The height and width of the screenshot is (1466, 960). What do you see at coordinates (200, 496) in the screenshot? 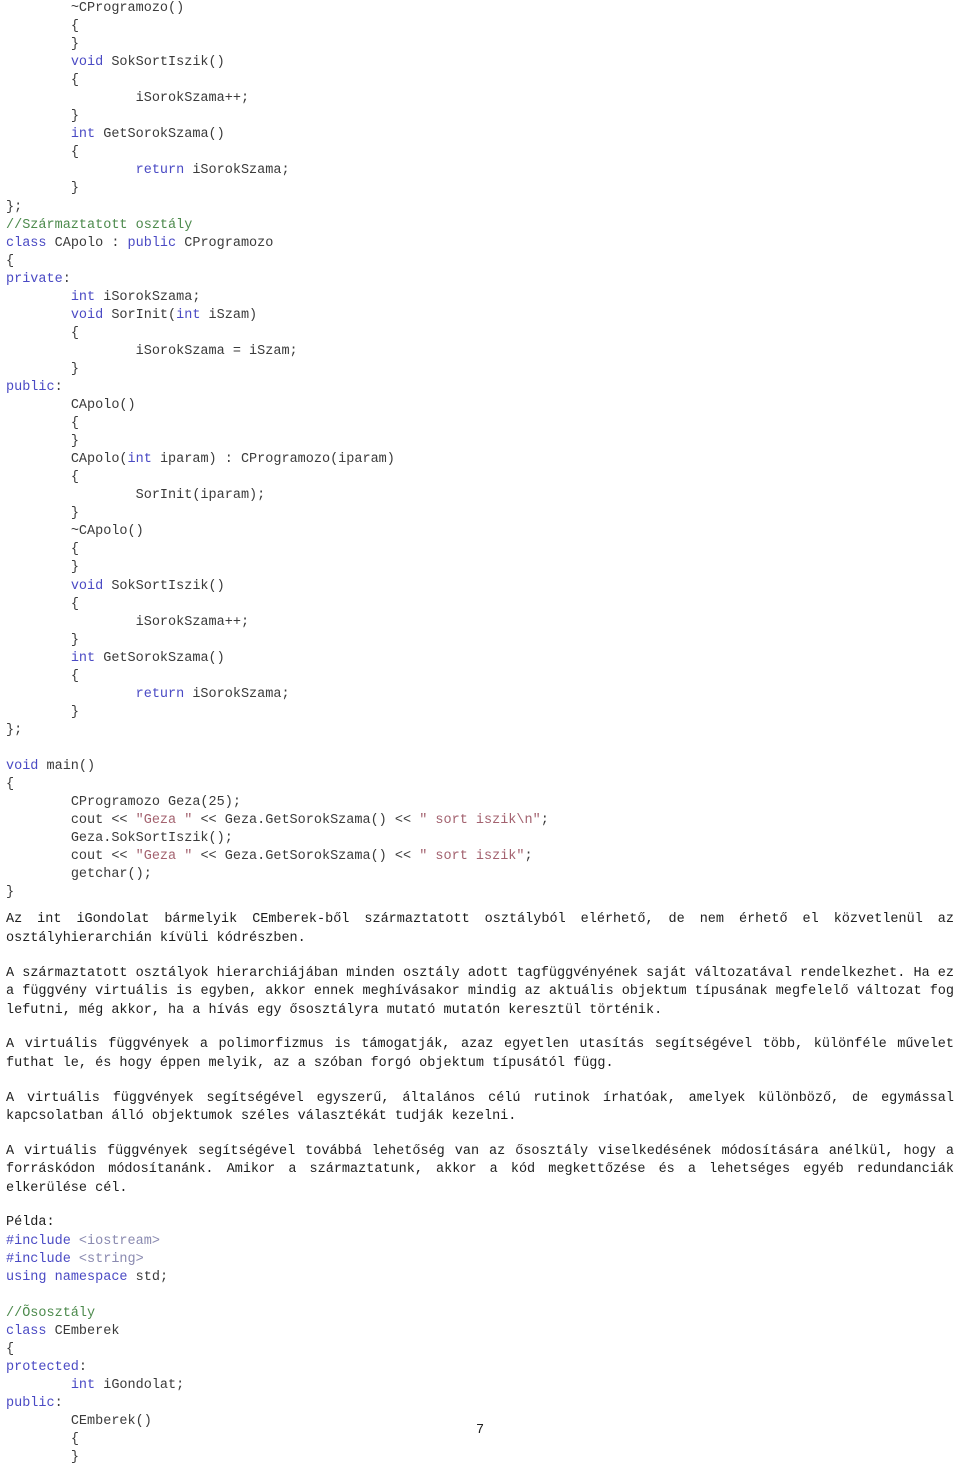
I see `code-token: SorInit(iparam);` at bounding box center [200, 496].